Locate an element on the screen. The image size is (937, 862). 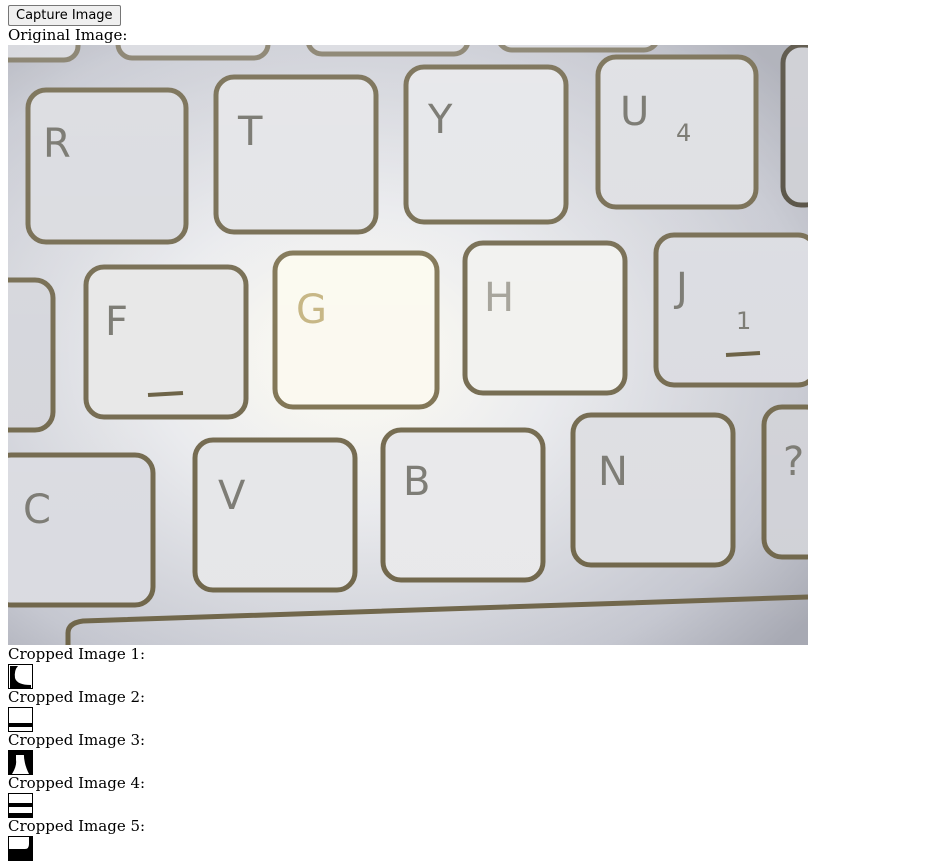
key-label-v: V is located at coordinates (232, 496).